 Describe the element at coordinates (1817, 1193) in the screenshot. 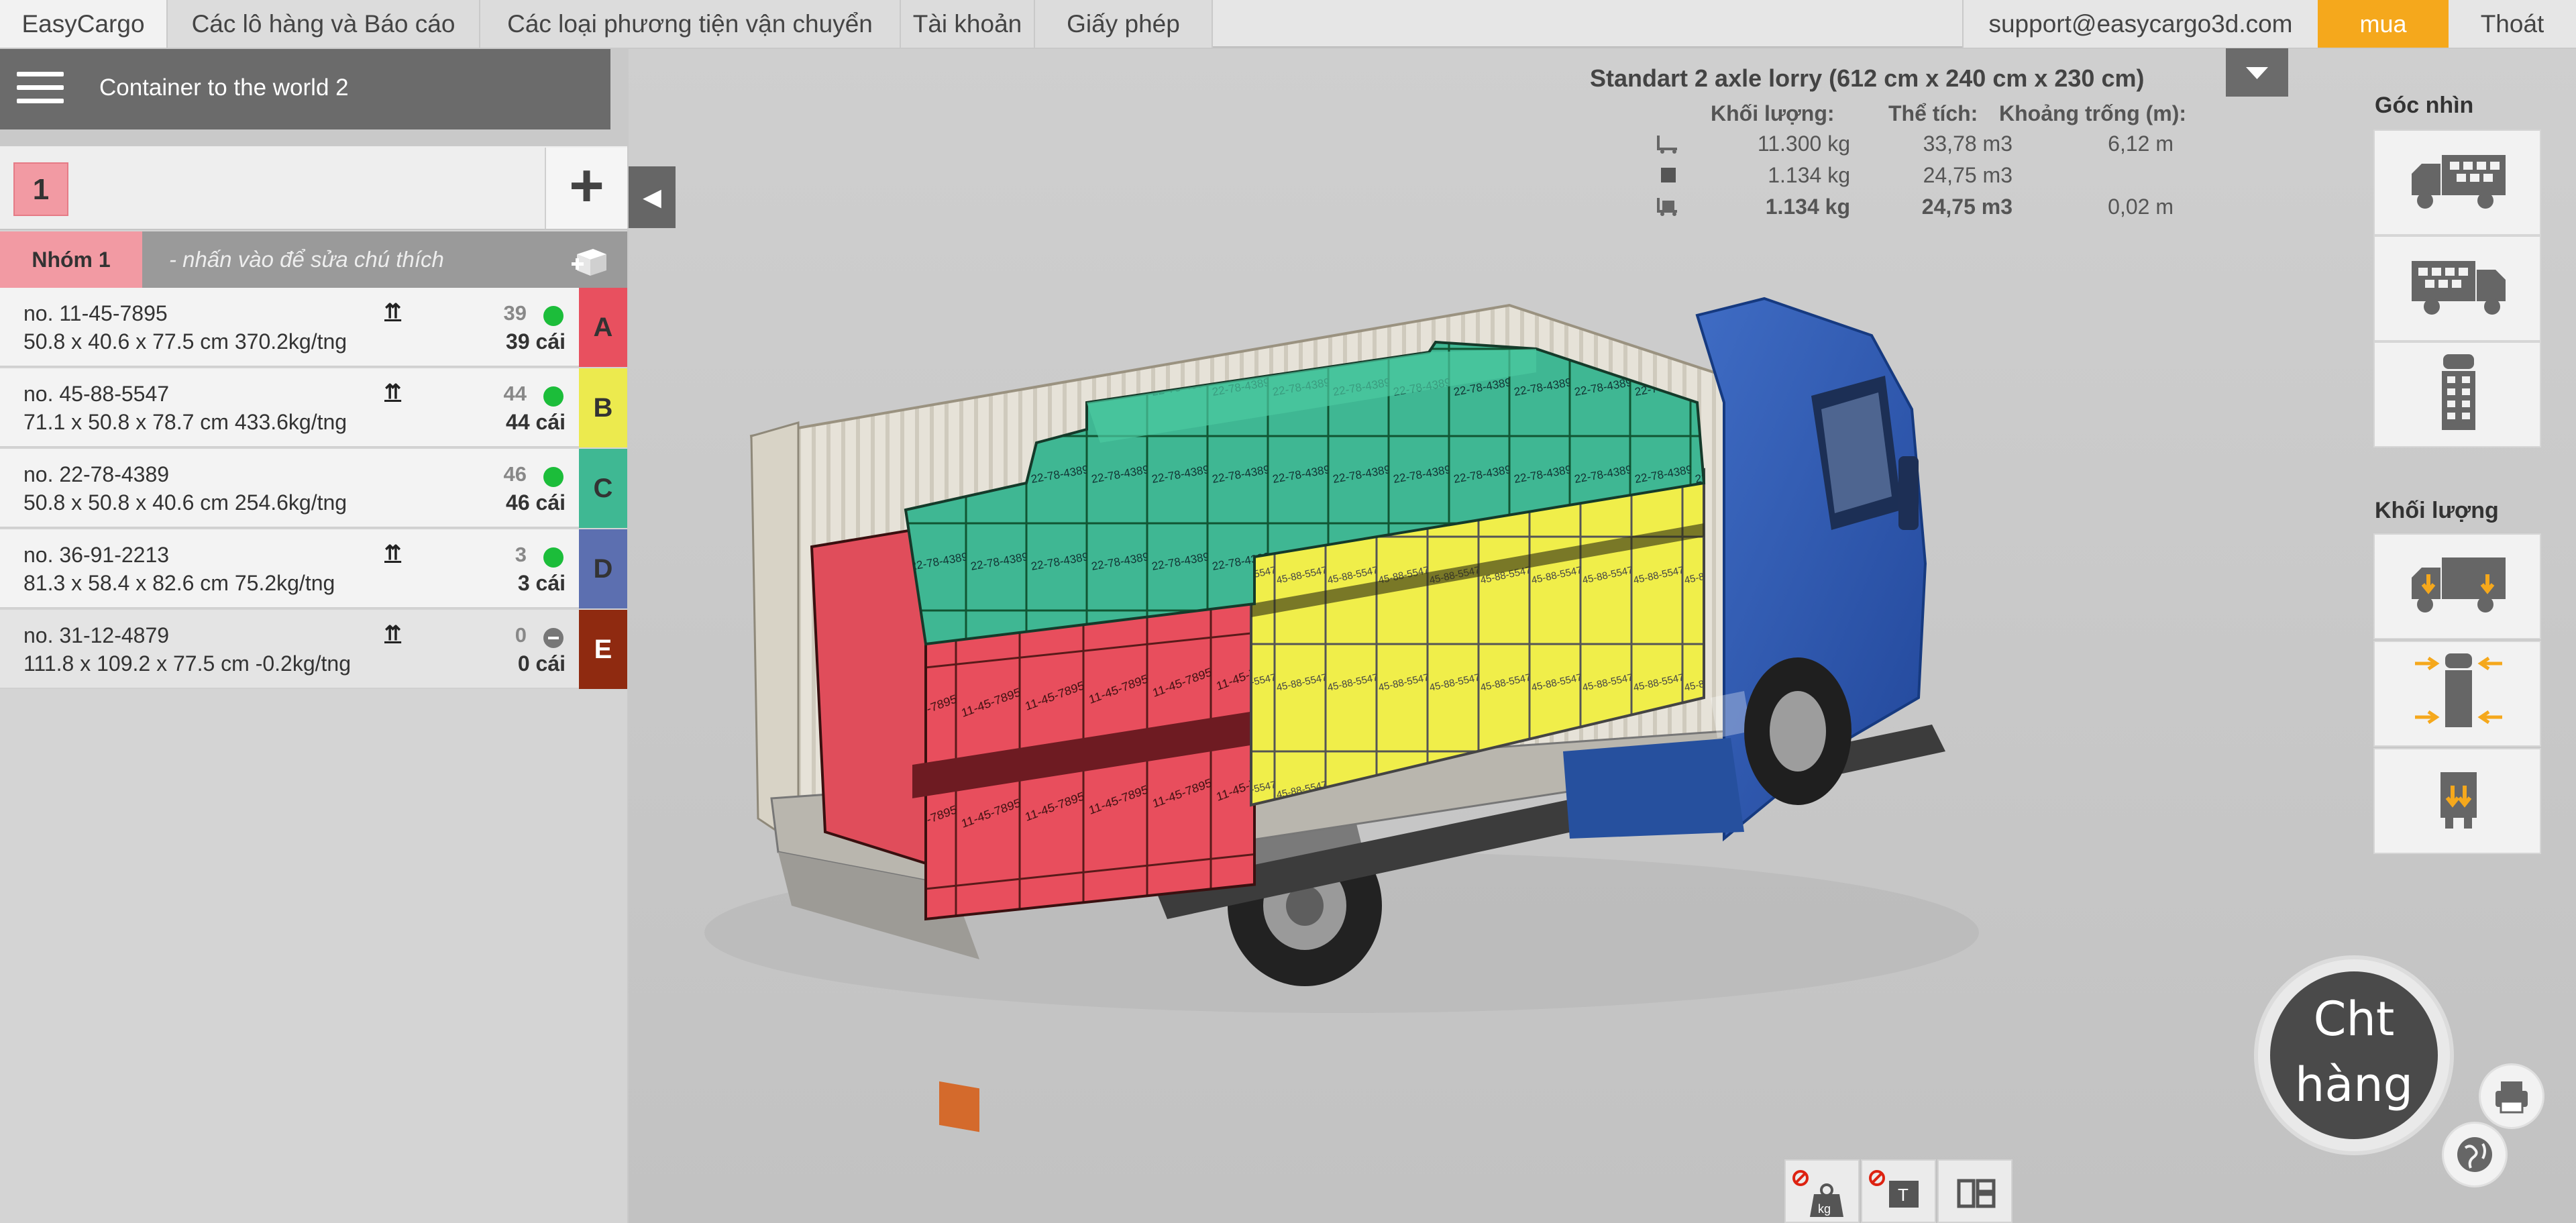

I see `no-weight-icon: kg` at that location.